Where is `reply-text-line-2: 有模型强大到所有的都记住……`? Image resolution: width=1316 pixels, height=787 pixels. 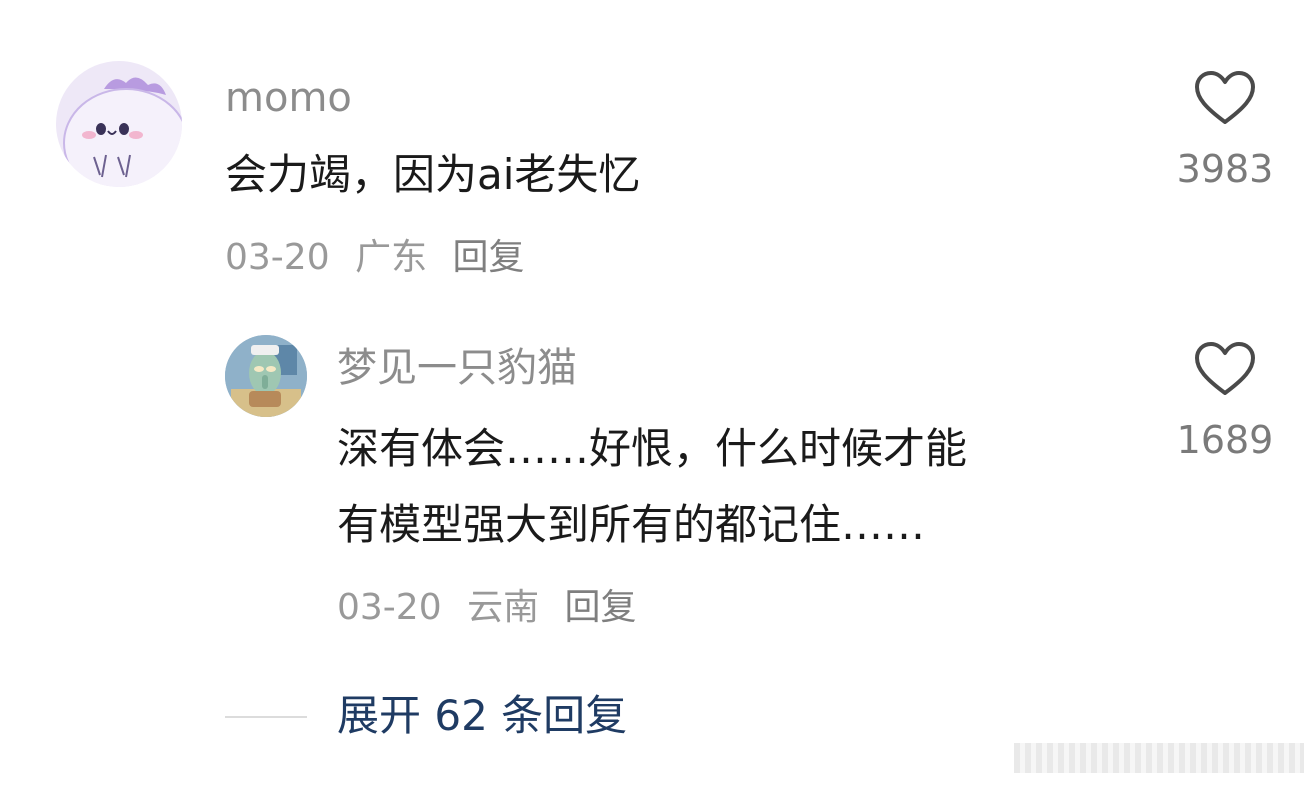 reply-text-line-2: 有模型强大到所有的都记住…… is located at coordinates (631, 524).